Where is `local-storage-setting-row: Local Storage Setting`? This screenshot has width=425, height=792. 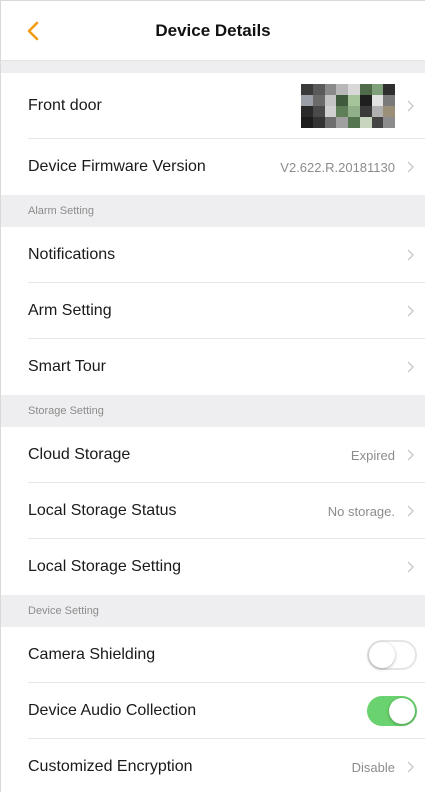
local-storage-setting-row: Local Storage Setting is located at coordinates (213, 567).